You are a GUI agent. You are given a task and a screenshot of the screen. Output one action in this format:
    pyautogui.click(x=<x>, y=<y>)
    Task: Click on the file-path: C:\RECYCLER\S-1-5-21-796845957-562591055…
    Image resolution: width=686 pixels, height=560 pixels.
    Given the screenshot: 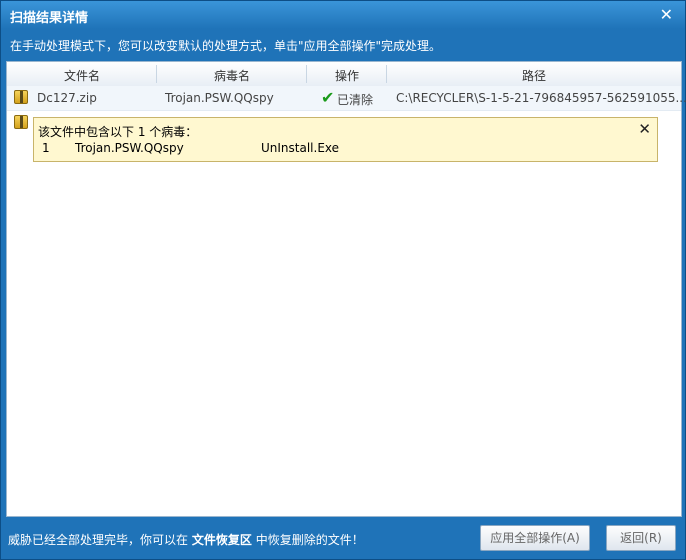 What is the action you would take?
    pyautogui.click(x=541, y=98)
    